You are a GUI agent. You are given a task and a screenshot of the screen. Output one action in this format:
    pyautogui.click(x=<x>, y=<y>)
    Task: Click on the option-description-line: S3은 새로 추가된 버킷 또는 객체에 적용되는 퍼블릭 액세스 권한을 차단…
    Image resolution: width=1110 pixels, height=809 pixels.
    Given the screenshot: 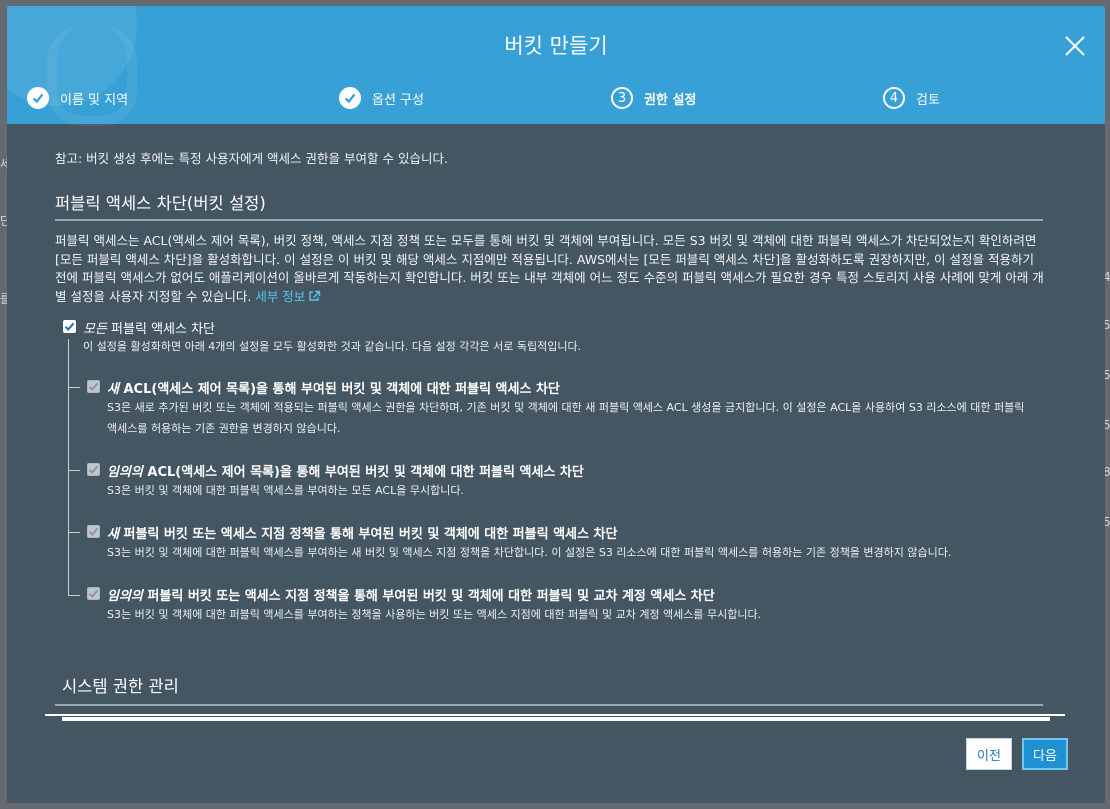 What is the action you would take?
    pyautogui.click(x=566, y=407)
    